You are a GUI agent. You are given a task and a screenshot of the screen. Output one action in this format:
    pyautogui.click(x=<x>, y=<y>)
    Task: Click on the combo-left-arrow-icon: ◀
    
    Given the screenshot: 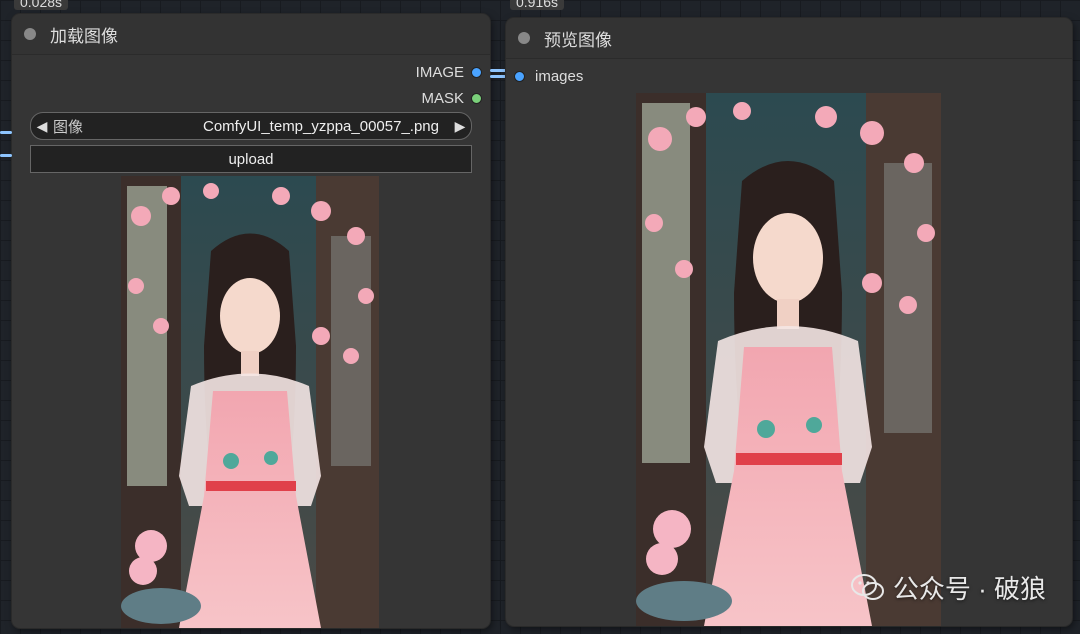 What is the action you would take?
    pyautogui.click(x=42, y=126)
    